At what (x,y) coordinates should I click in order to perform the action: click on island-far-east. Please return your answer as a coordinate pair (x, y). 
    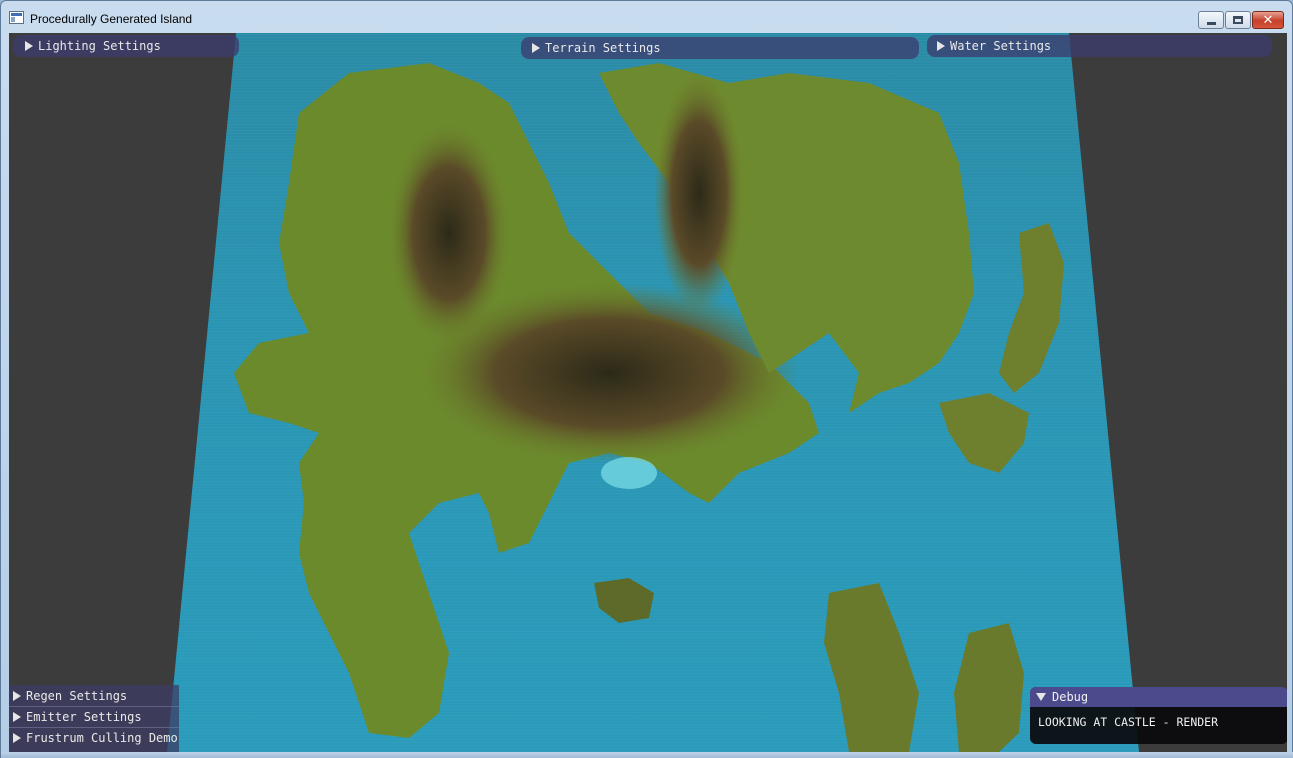
    Looking at the image, I should click on (1031, 308).